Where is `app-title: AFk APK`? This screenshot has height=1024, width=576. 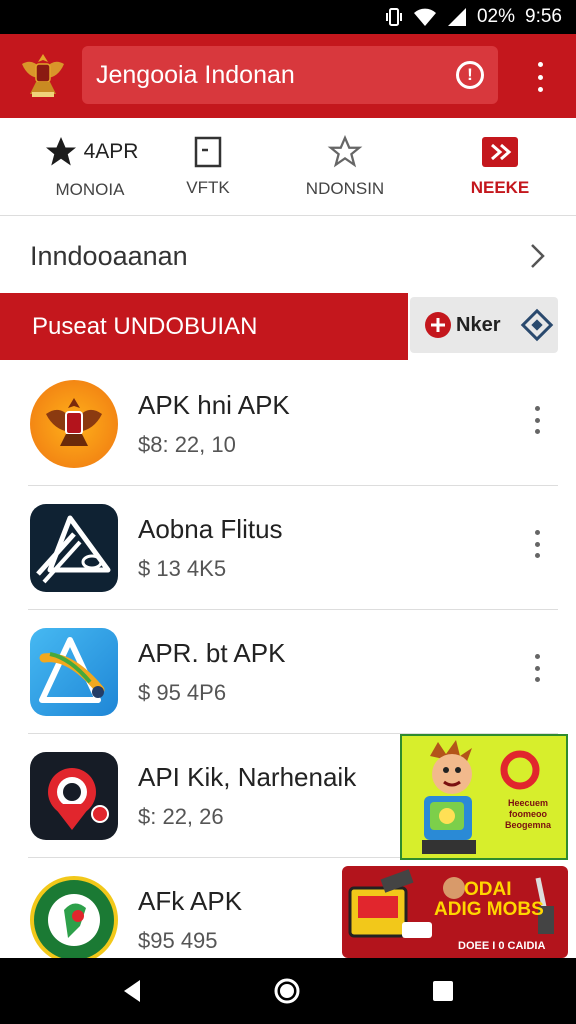 app-title: AFk APK is located at coordinates (190, 901).